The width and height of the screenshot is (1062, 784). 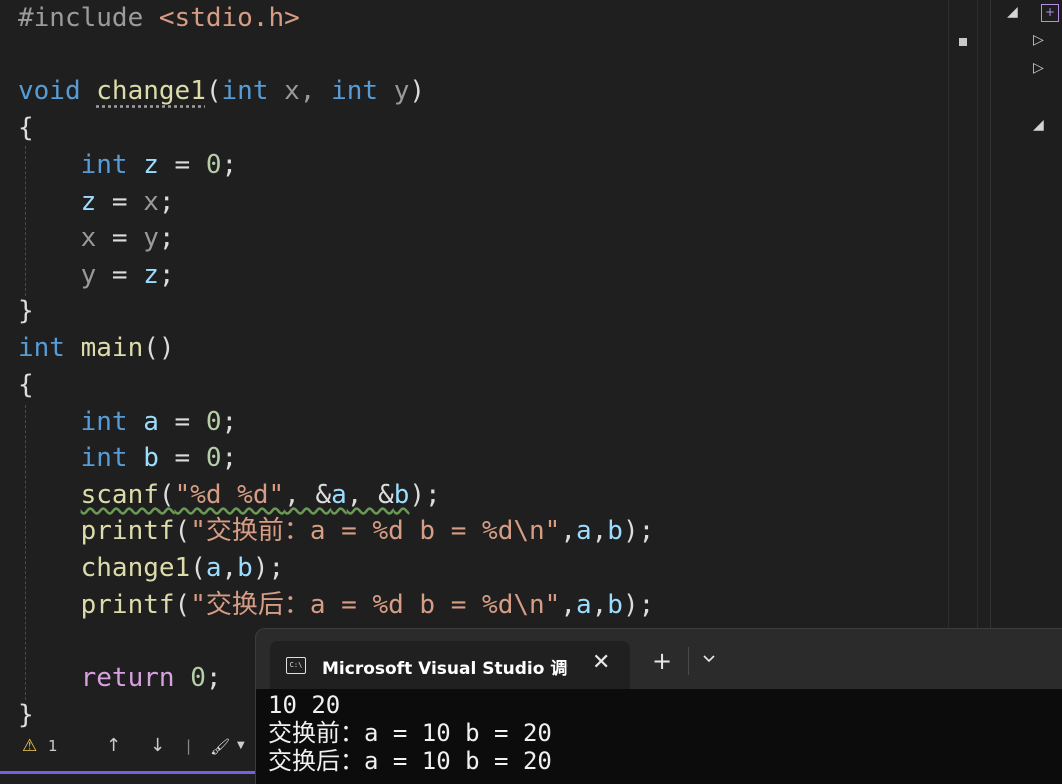 What do you see at coordinates (120, 678) in the screenshot?
I see `code-line: return 0;` at bounding box center [120, 678].